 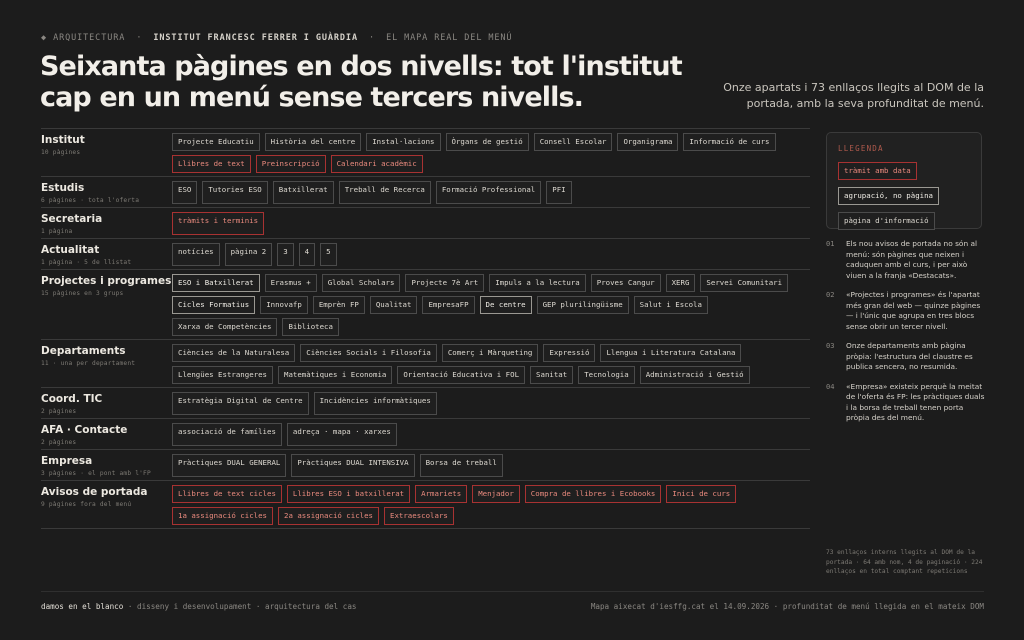 I want to click on page-tag-informacio-de-curs: Informació de curs, so click(x=729, y=142).